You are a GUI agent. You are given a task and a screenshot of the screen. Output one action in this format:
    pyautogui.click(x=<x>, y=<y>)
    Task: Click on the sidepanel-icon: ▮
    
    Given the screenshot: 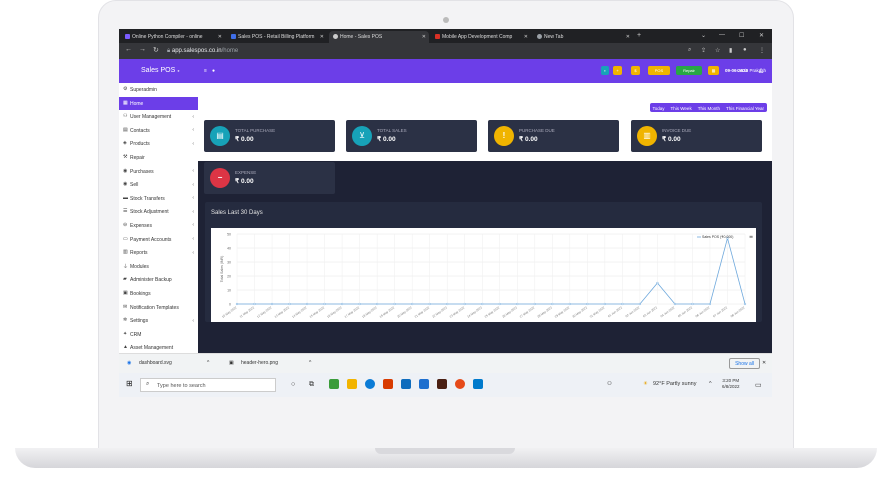 What is the action you would take?
    pyautogui.click(x=730, y=50)
    